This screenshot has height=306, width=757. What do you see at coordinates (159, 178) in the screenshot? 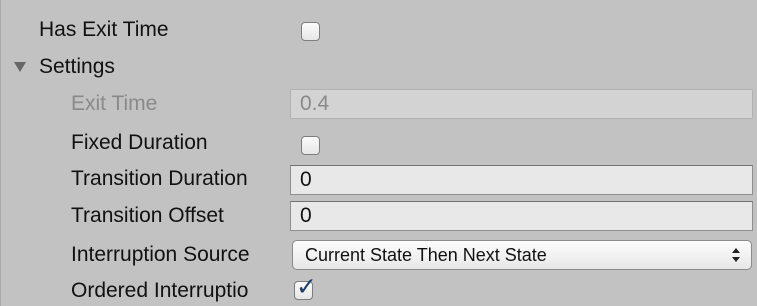
I see `transition-duration-label: Transition Duration` at bounding box center [159, 178].